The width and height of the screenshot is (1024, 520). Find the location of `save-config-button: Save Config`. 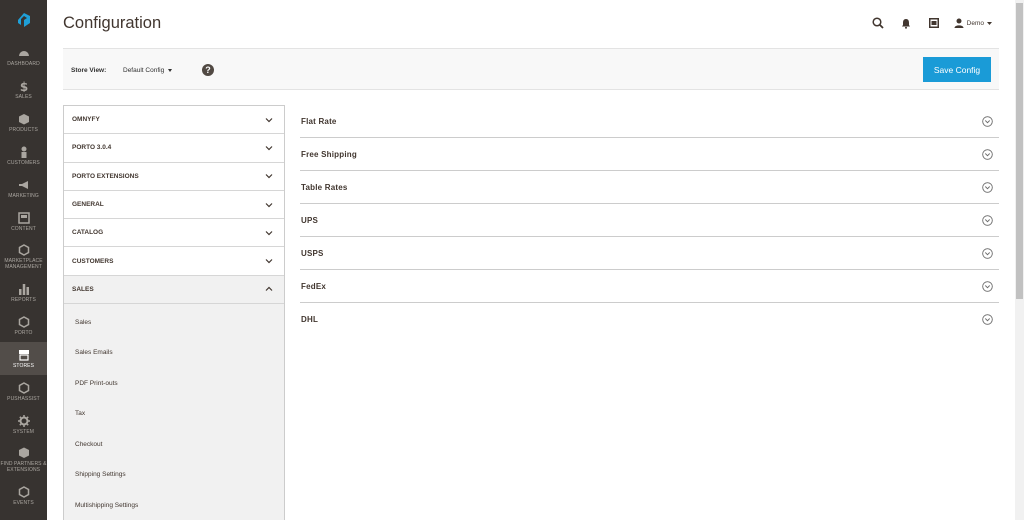

save-config-button: Save Config is located at coordinates (957, 69).